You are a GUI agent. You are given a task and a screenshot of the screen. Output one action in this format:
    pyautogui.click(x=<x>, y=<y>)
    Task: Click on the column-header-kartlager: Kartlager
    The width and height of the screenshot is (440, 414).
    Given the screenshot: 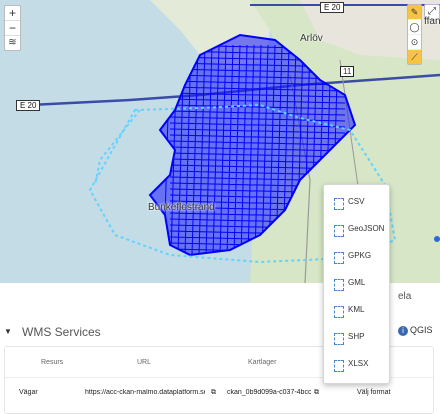 What is the action you would take?
    pyautogui.click(x=262, y=362)
    